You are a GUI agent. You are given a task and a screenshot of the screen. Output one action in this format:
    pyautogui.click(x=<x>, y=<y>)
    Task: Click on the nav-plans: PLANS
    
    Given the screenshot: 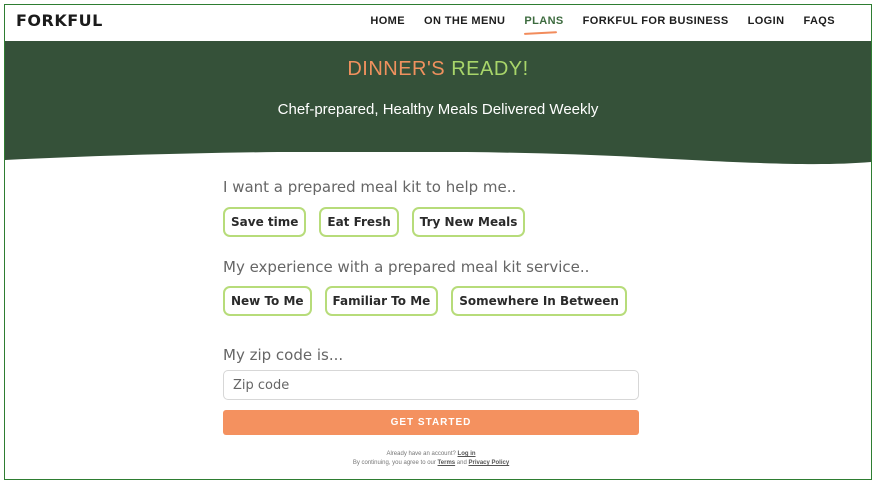 What is the action you would take?
    pyautogui.click(x=543, y=21)
    